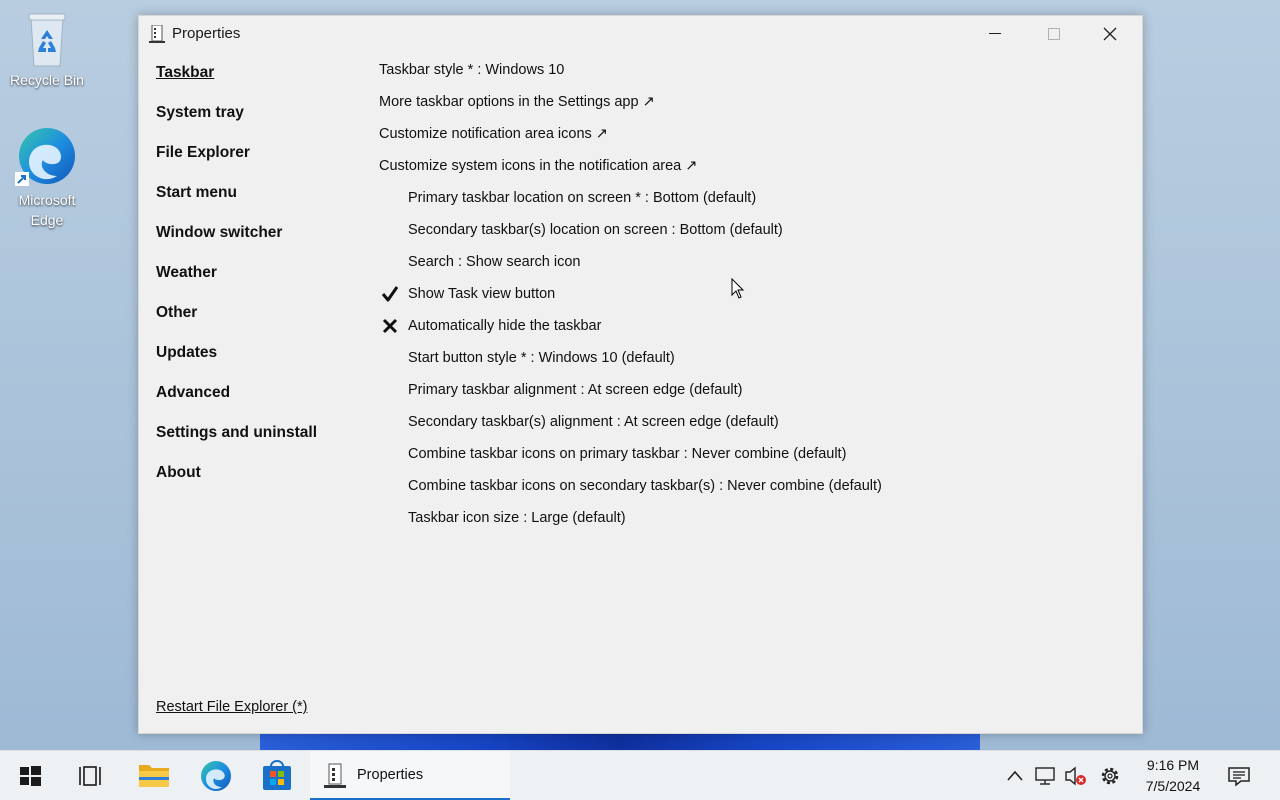  I want to click on windows-logo-icon, so click(30, 776).